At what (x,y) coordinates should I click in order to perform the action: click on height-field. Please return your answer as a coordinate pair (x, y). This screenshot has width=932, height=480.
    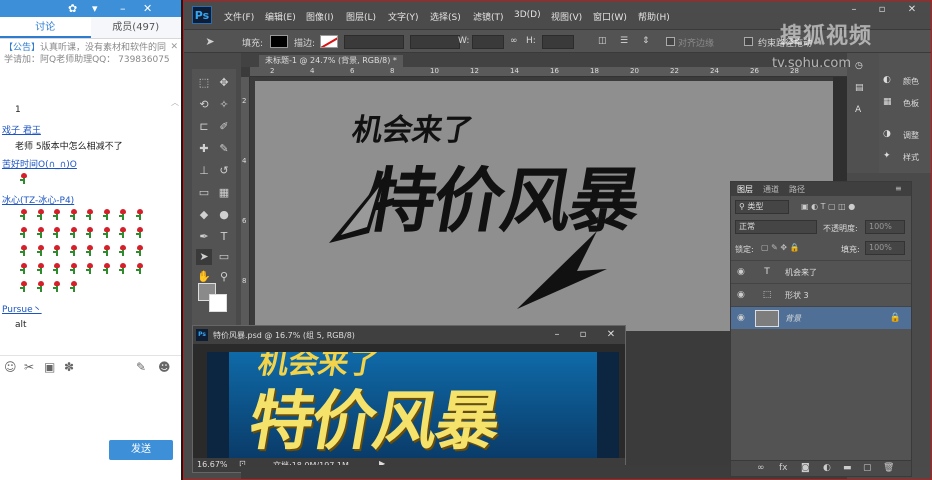
    Looking at the image, I should click on (558, 42).